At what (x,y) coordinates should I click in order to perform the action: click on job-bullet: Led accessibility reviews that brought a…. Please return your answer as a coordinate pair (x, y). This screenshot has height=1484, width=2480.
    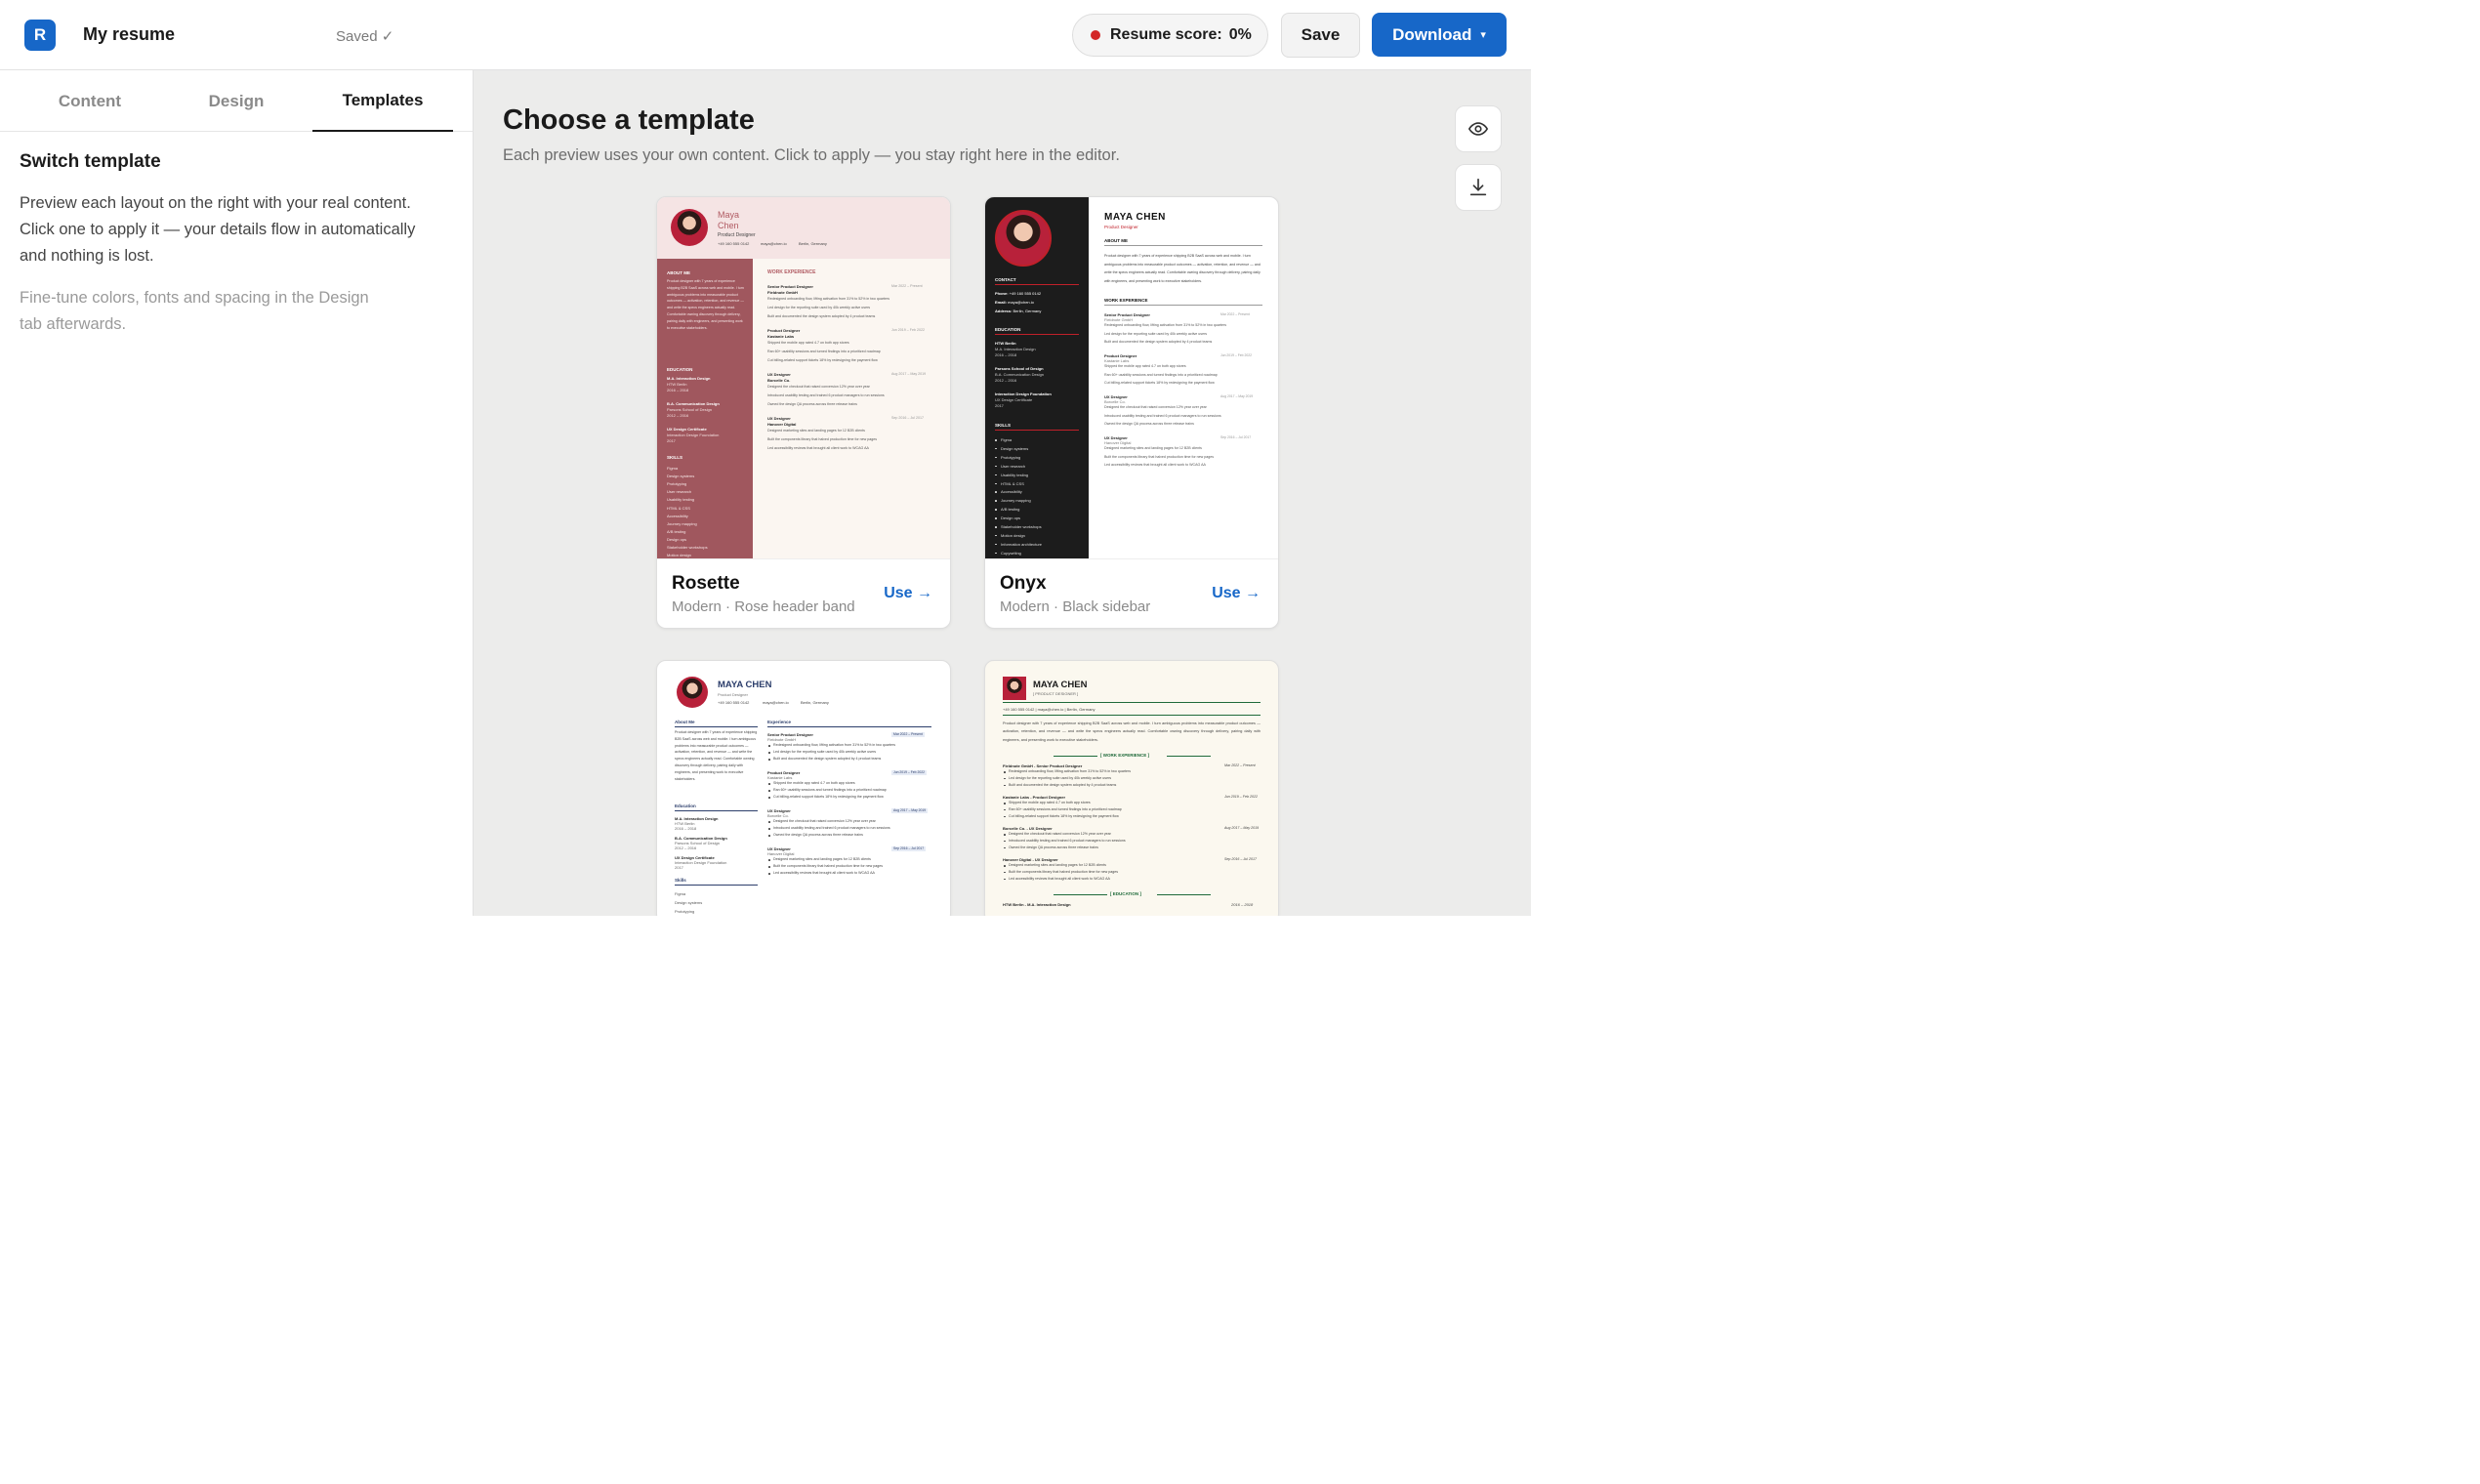
    Looking at the image, I should click on (824, 873).